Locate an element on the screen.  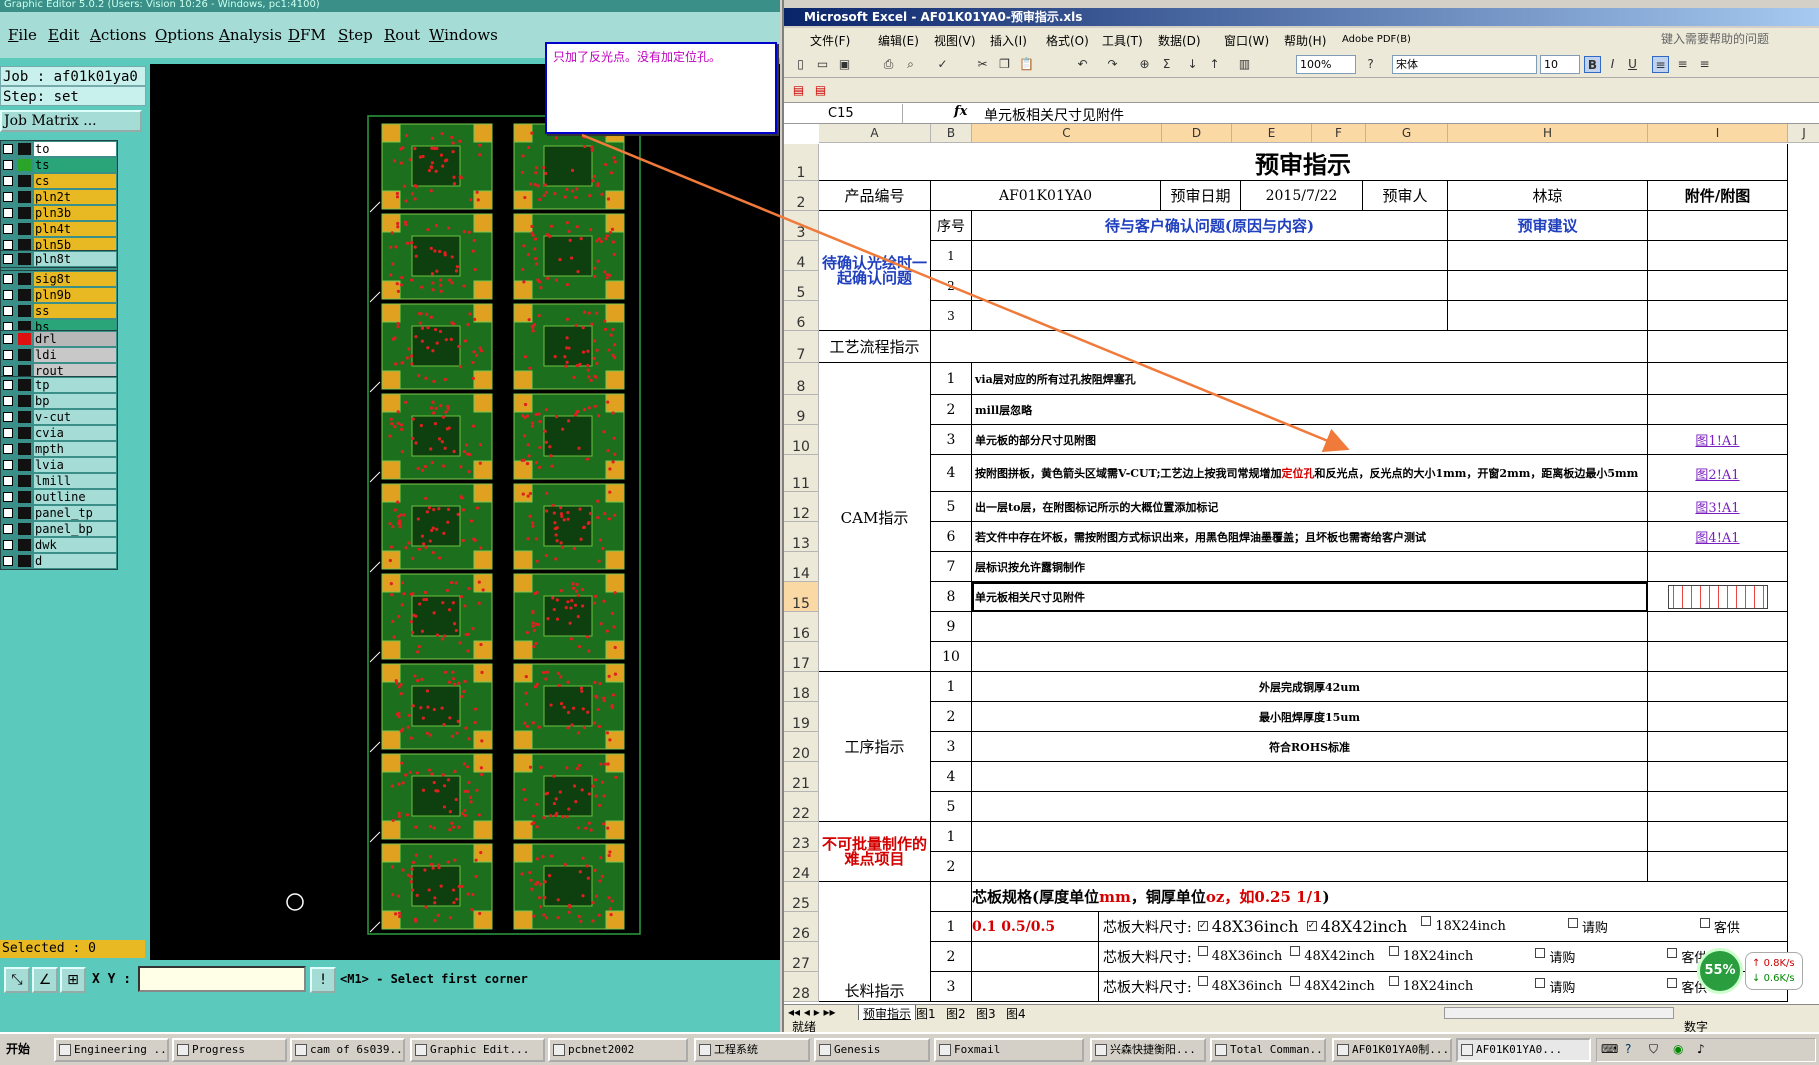
size-48x42-option: ✓ 48X42inch is located at coordinates (1356, 926).